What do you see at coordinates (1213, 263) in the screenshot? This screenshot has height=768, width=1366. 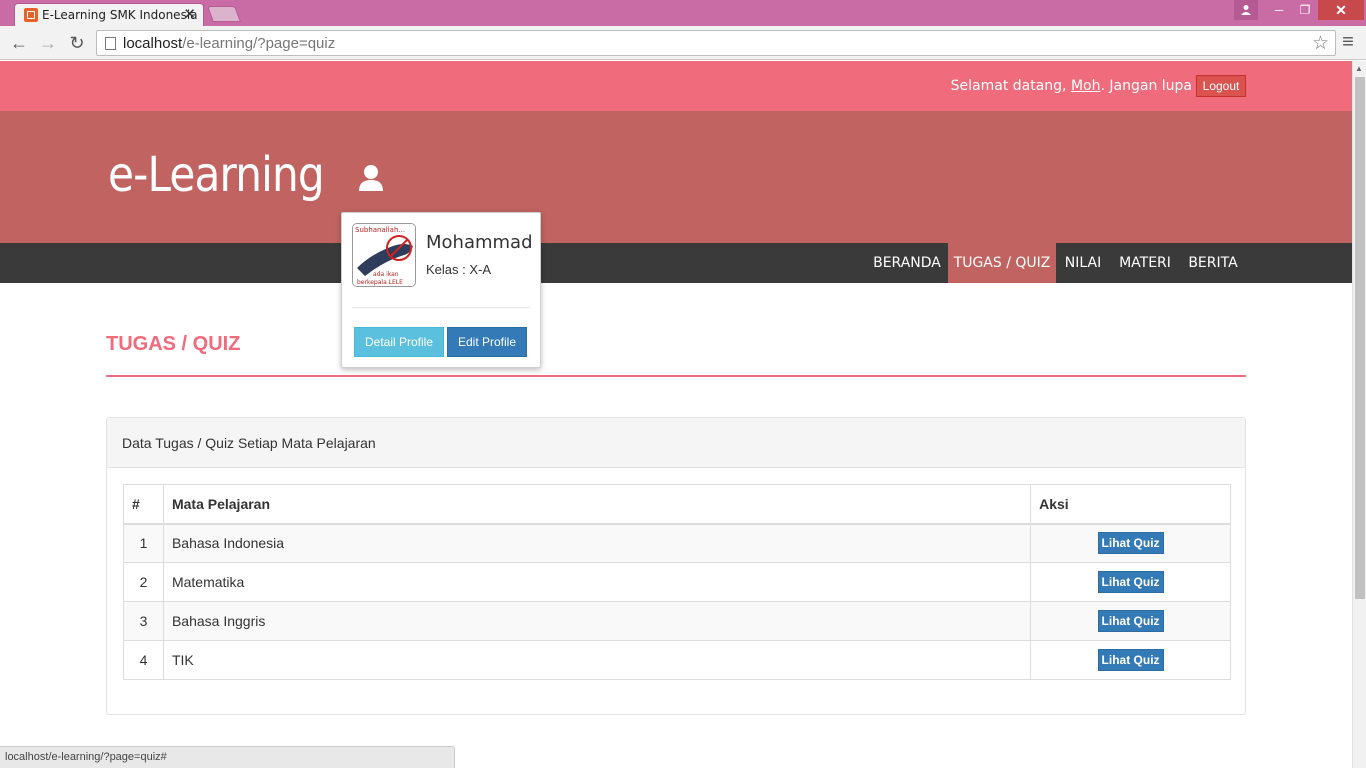 I see `nav-berita: BERITA` at bounding box center [1213, 263].